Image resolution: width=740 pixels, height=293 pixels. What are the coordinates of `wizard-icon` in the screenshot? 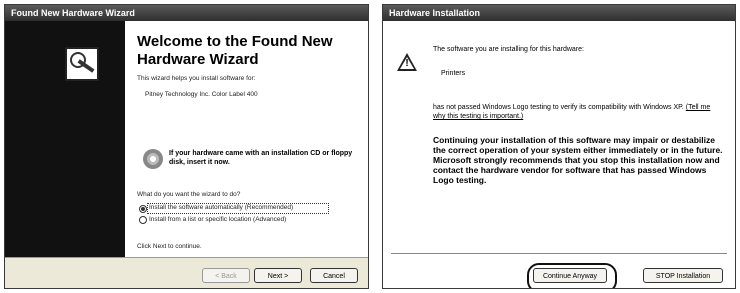 It's located at (82, 64).